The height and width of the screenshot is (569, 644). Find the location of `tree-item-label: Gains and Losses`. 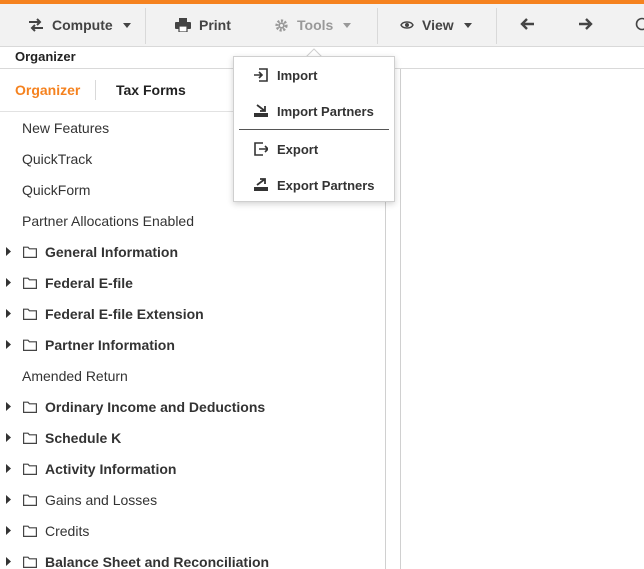

tree-item-label: Gains and Losses is located at coordinates (101, 499).